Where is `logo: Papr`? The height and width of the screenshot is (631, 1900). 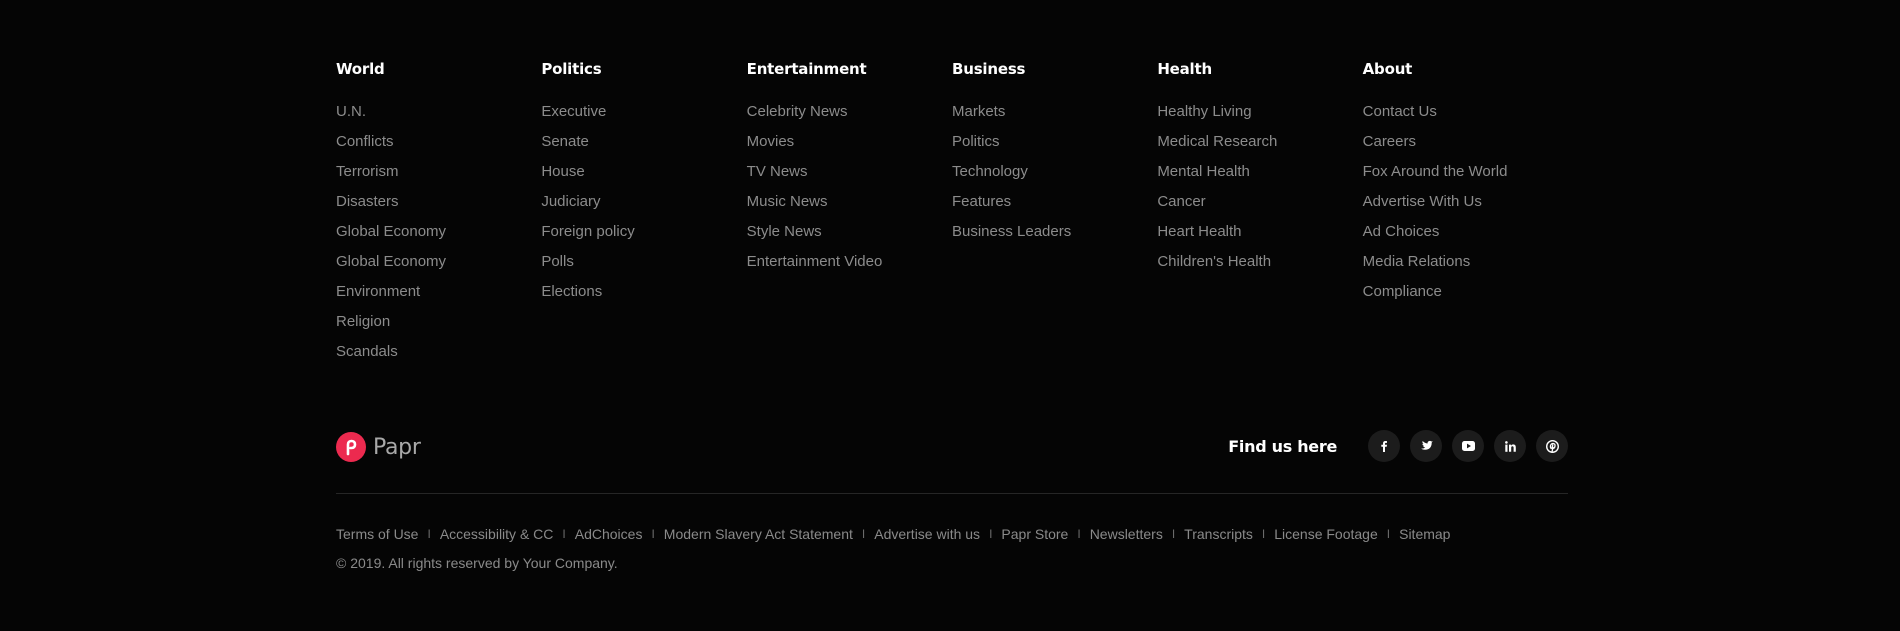 logo: Papr is located at coordinates (378, 447).